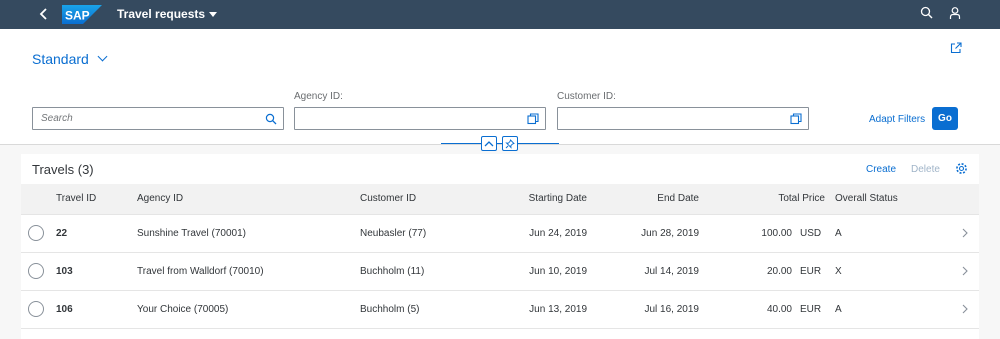 Image resolution: width=1000 pixels, height=339 pixels. Describe the element at coordinates (558, 309) in the screenshot. I see `start-date-cell: Jun 13, 2019` at that location.